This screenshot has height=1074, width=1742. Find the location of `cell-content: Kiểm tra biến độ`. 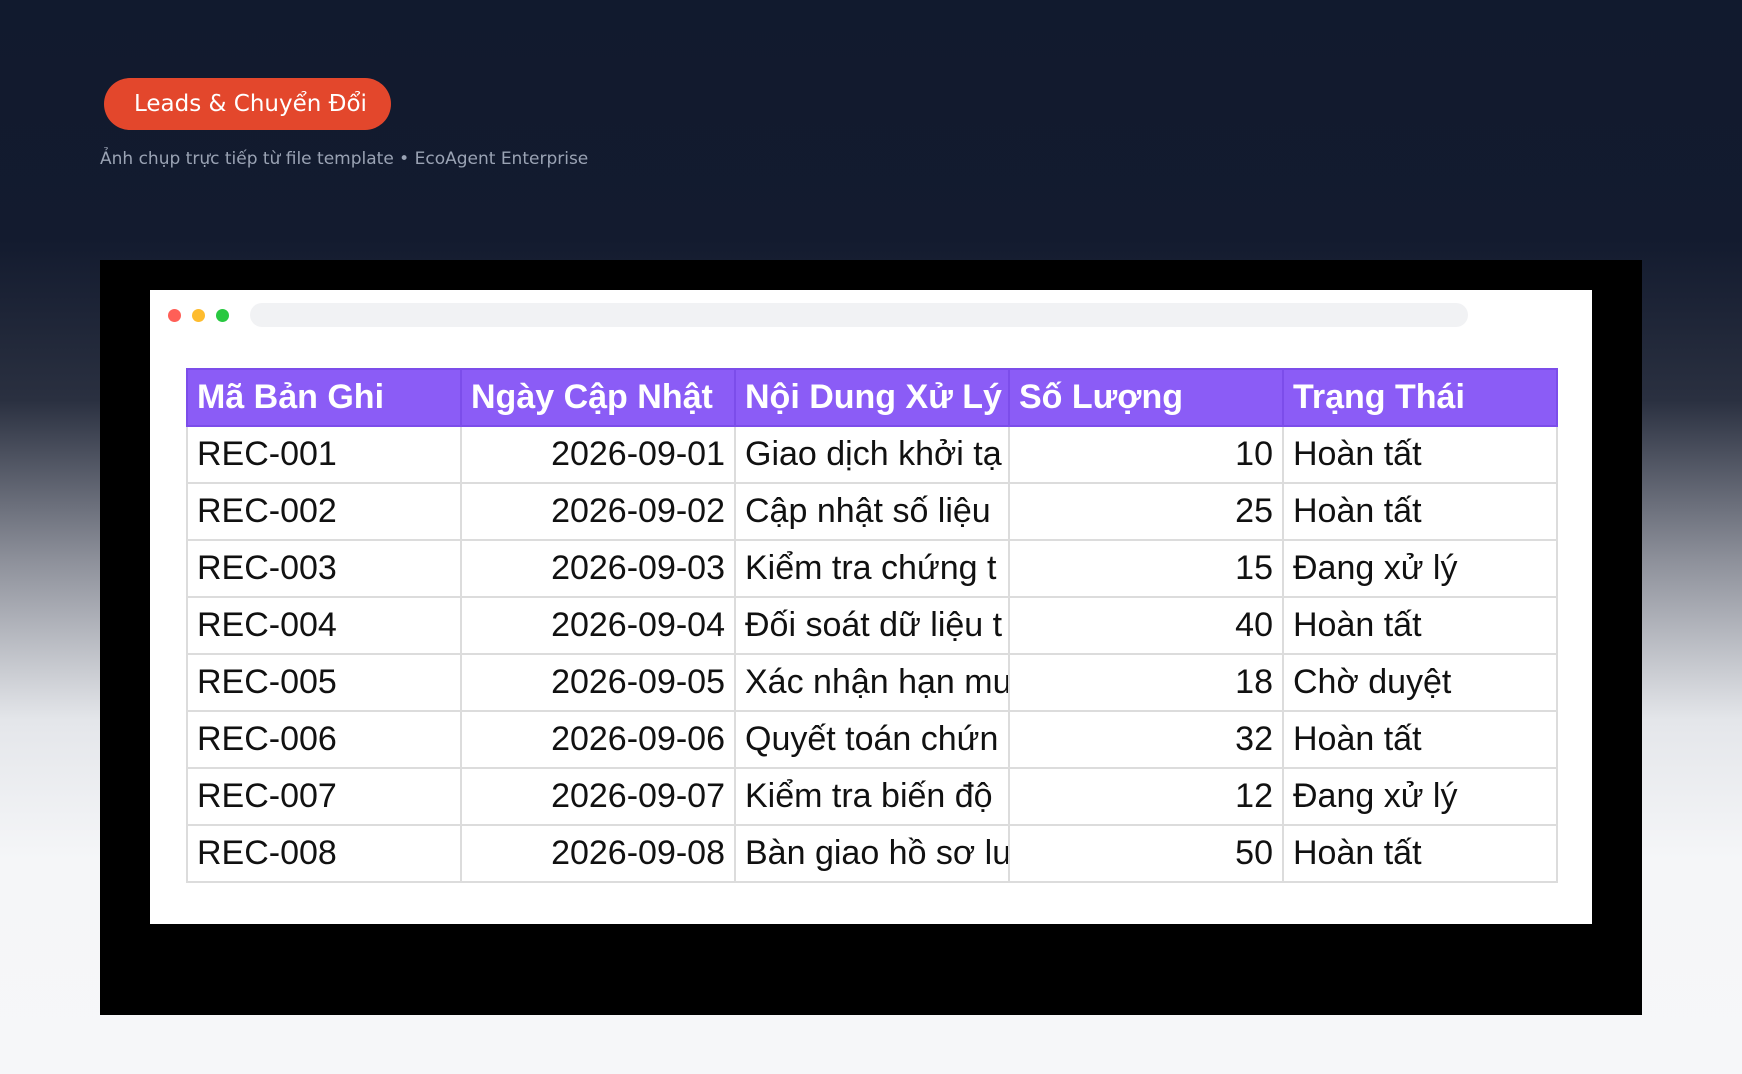

cell-content: Kiểm tra biến độ is located at coordinates (872, 796).